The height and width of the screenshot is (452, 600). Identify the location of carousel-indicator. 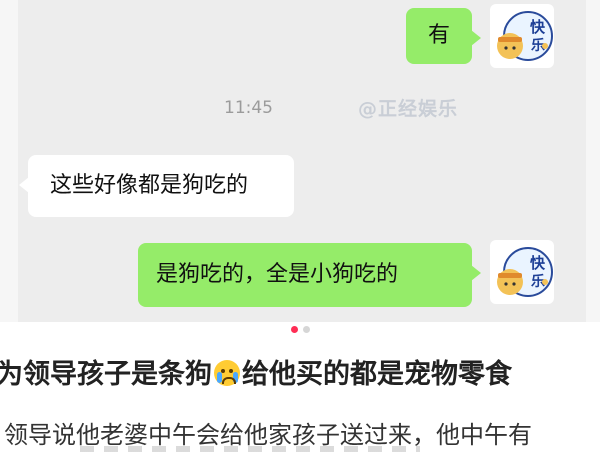
(300, 332).